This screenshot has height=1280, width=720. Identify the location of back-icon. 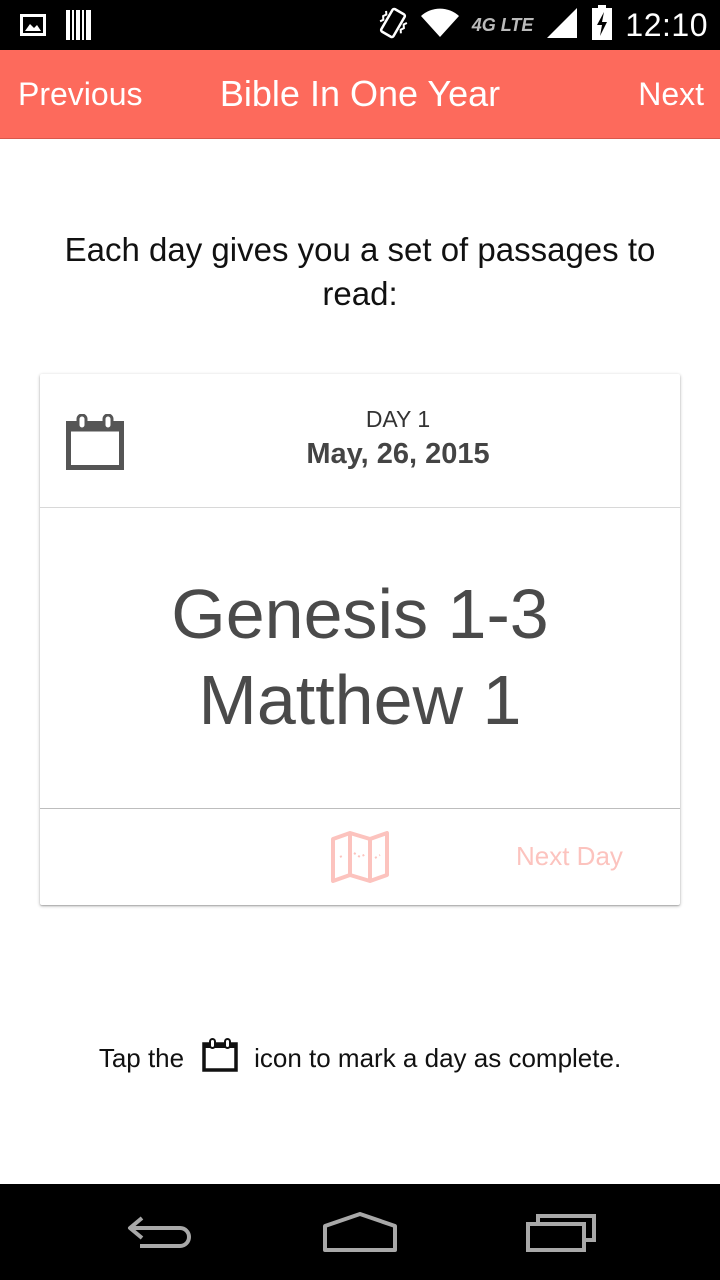
(160, 1234).